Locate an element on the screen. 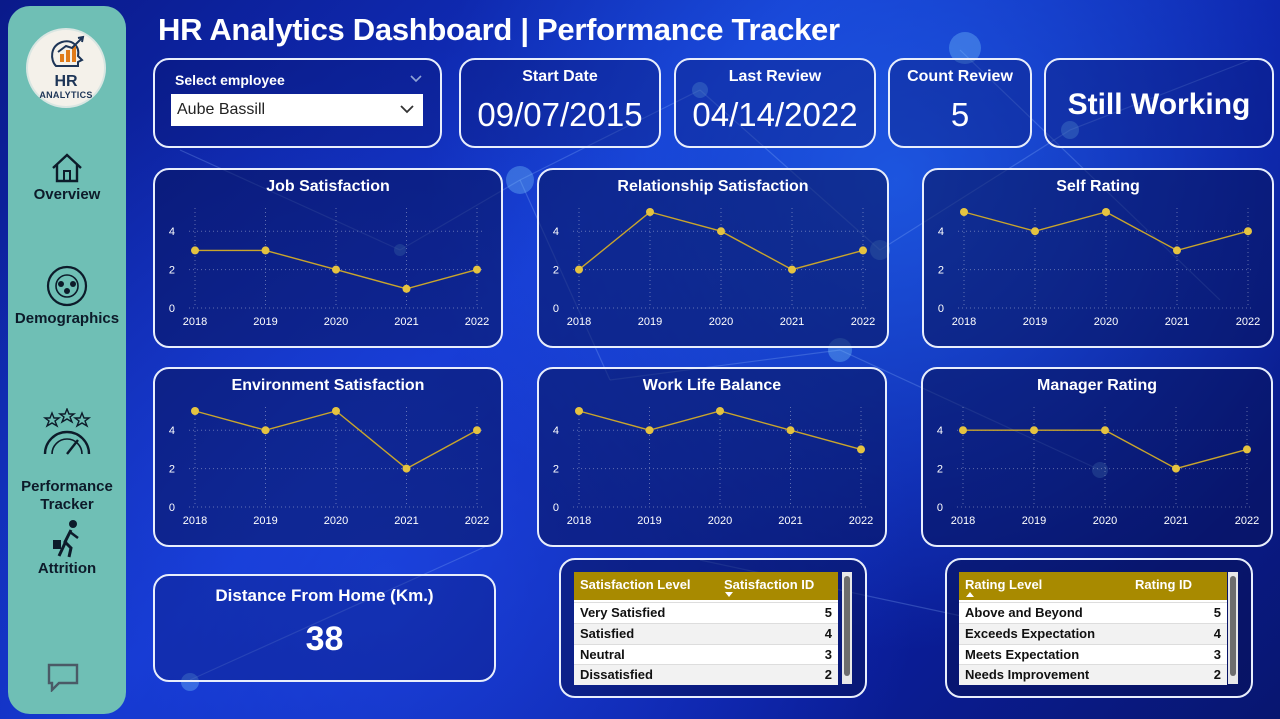  logo-main-text: HR is located at coordinates (66, 81).